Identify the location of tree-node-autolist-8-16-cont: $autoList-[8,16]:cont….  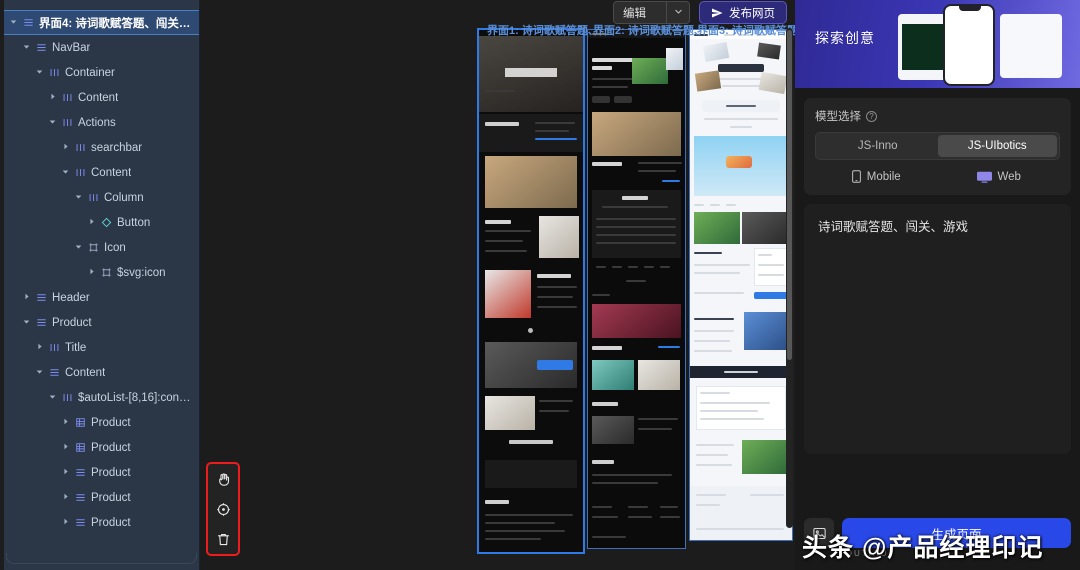
(99, 397).